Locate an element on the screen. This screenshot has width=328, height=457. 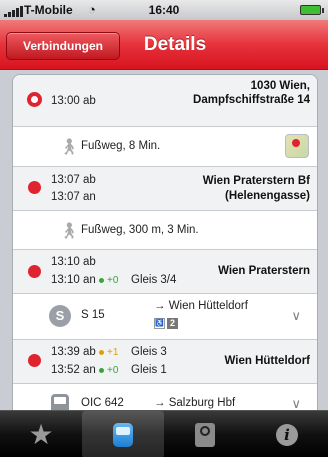
leg-row: 🚶︎ Fußweg, 300 m, 3 Min. is located at coordinates (165, 230).